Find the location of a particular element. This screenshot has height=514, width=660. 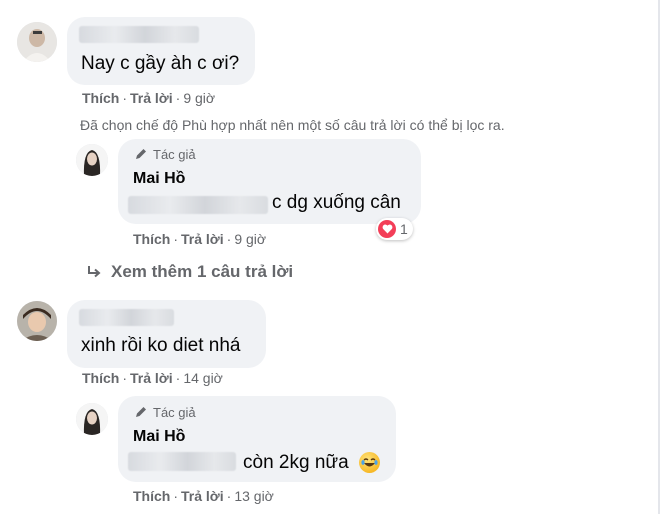

laughing-emoji-icon is located at coordinates (369, 462).